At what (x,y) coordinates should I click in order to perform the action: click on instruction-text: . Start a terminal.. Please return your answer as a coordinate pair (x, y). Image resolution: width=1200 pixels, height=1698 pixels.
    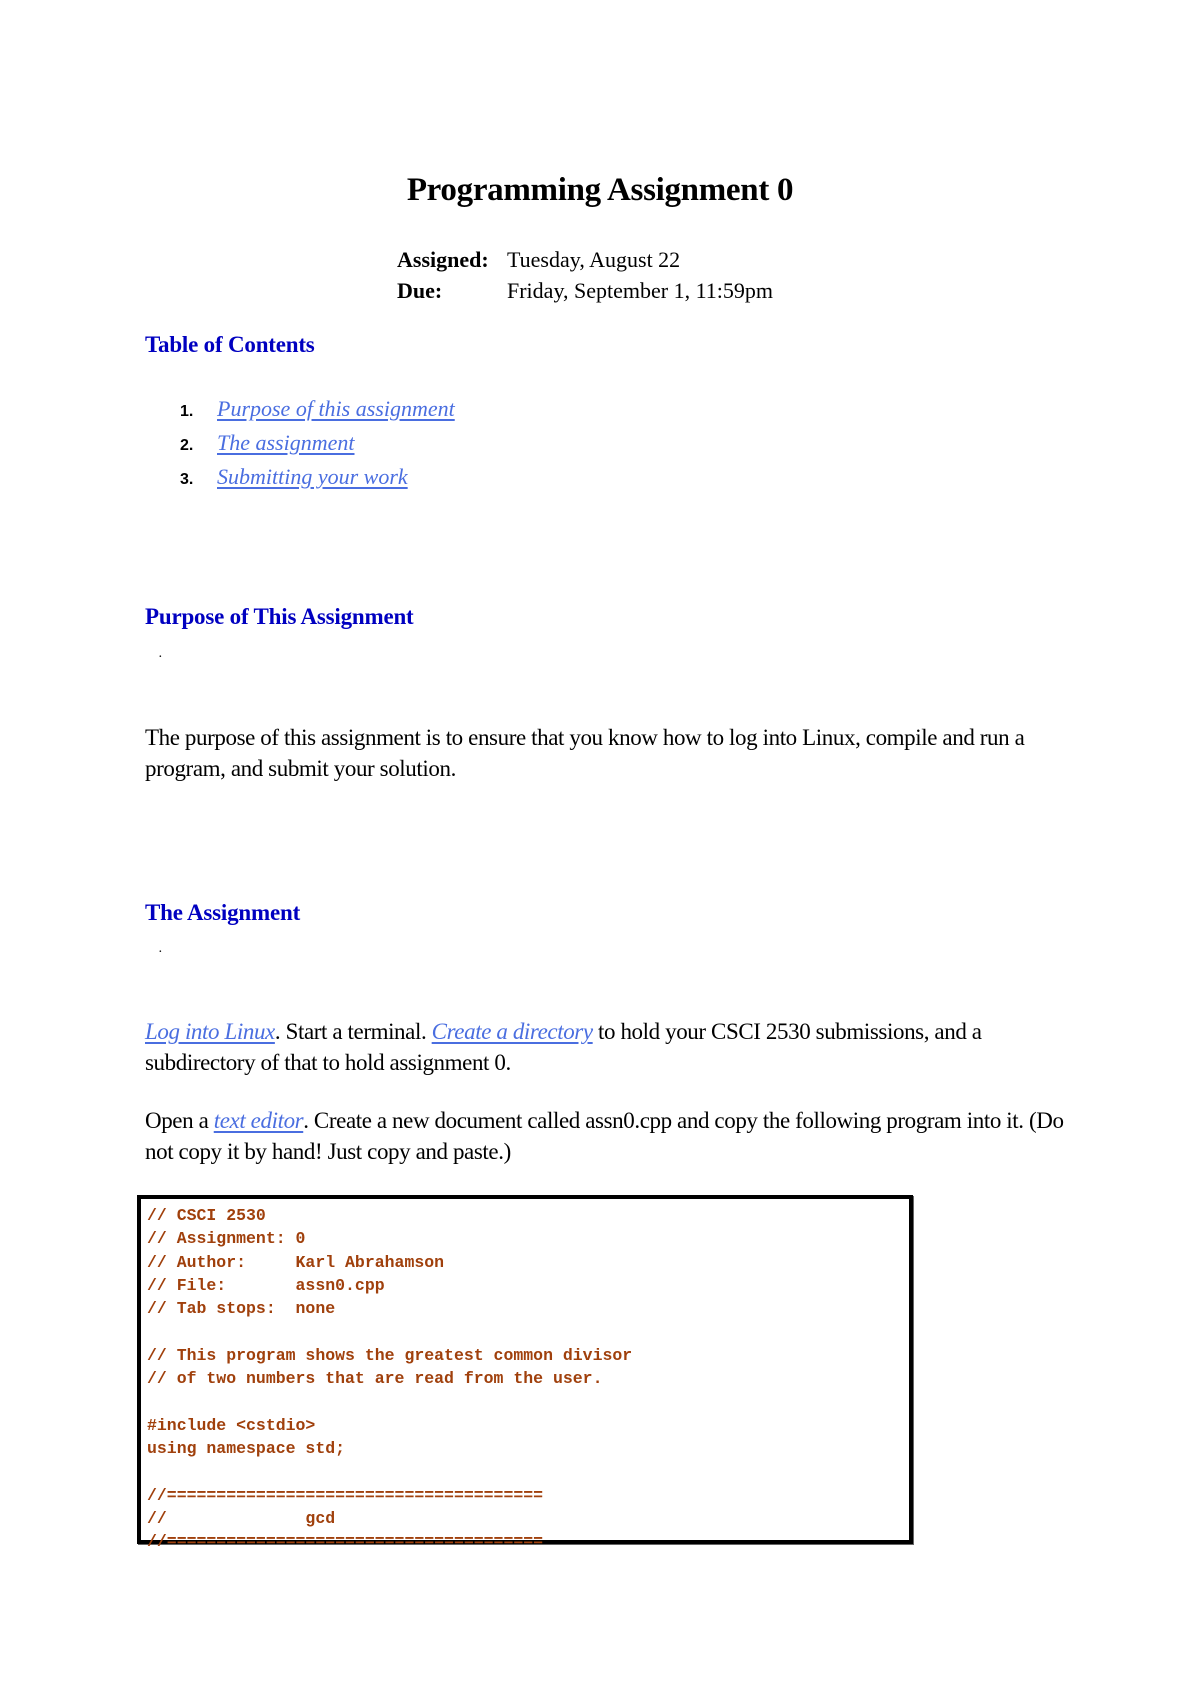
    Looking at the image, I should click on (353, 1031).